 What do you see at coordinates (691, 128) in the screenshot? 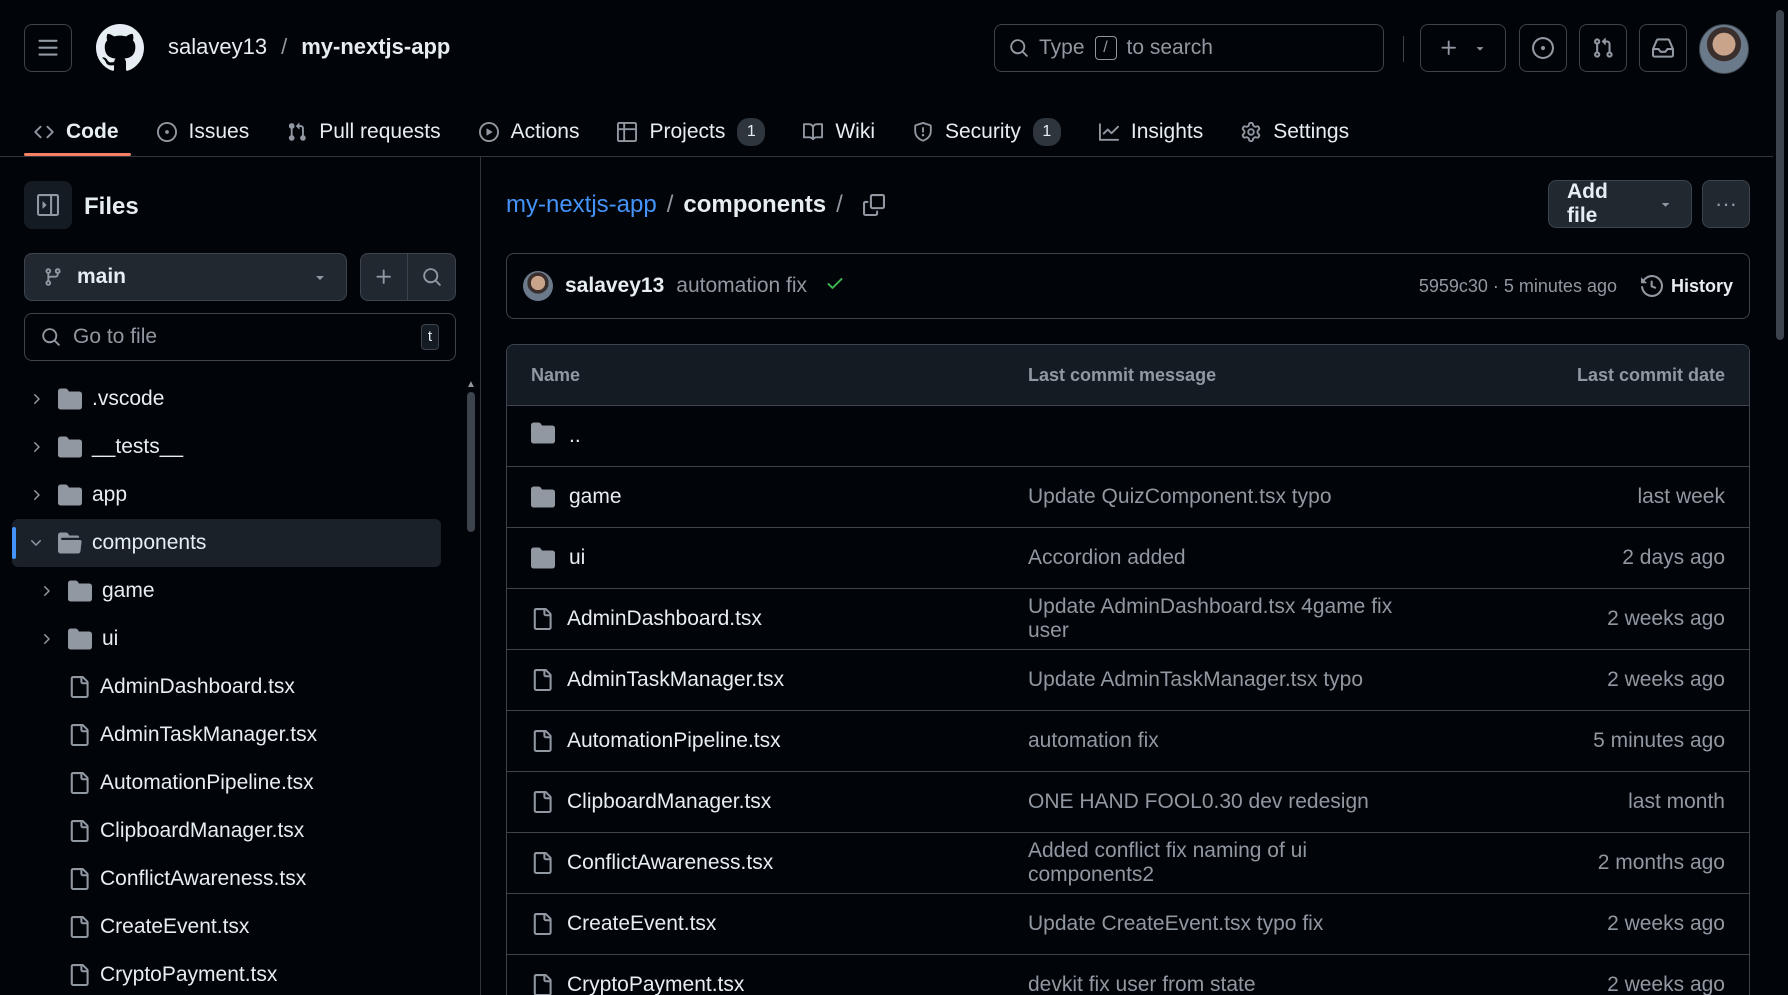
I see `tab-projects: Projects 1` at bounding box center [691, 128].